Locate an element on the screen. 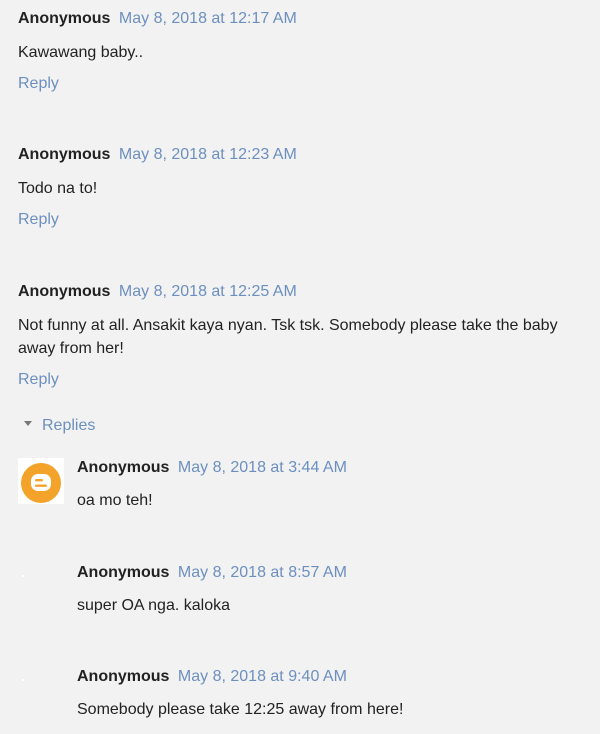 The width and height of the screenshot is (600, 734). reply-timestamp-link: May 8, 2018 at 8:57 AM is located at coordinates (262, 572).